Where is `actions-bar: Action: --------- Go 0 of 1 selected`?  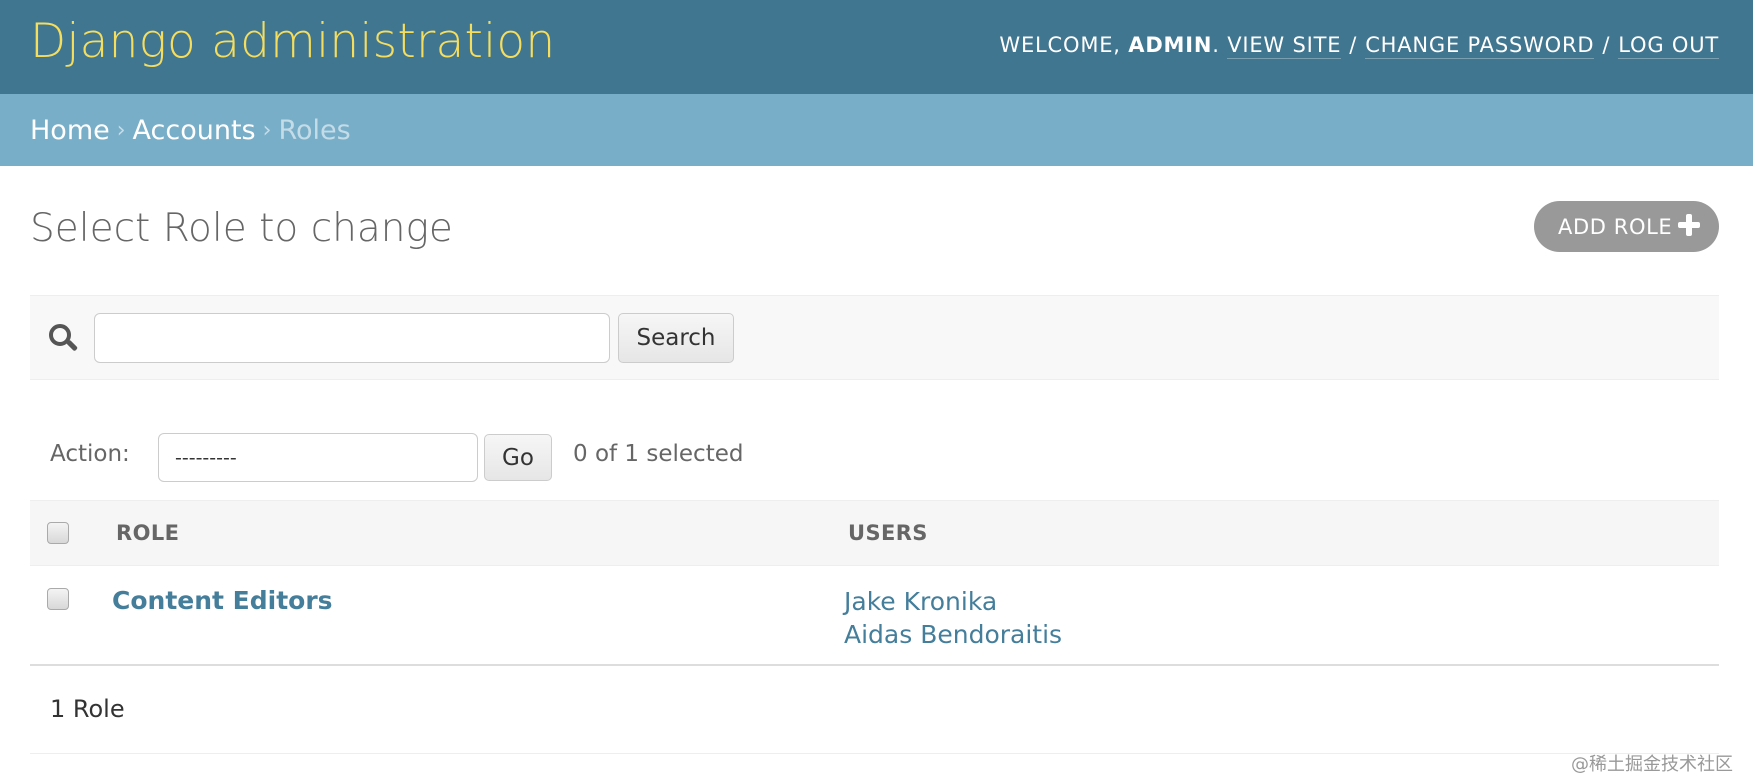
actions-bar: Action: --------- Go 0 of 1 selected is located at coordinates (874, 459).